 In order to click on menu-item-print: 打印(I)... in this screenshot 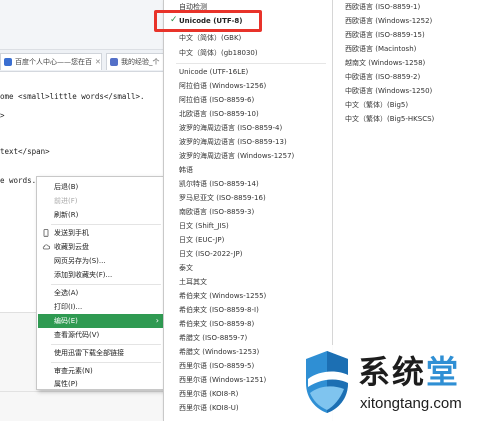, I will do `click(101, 307)`.